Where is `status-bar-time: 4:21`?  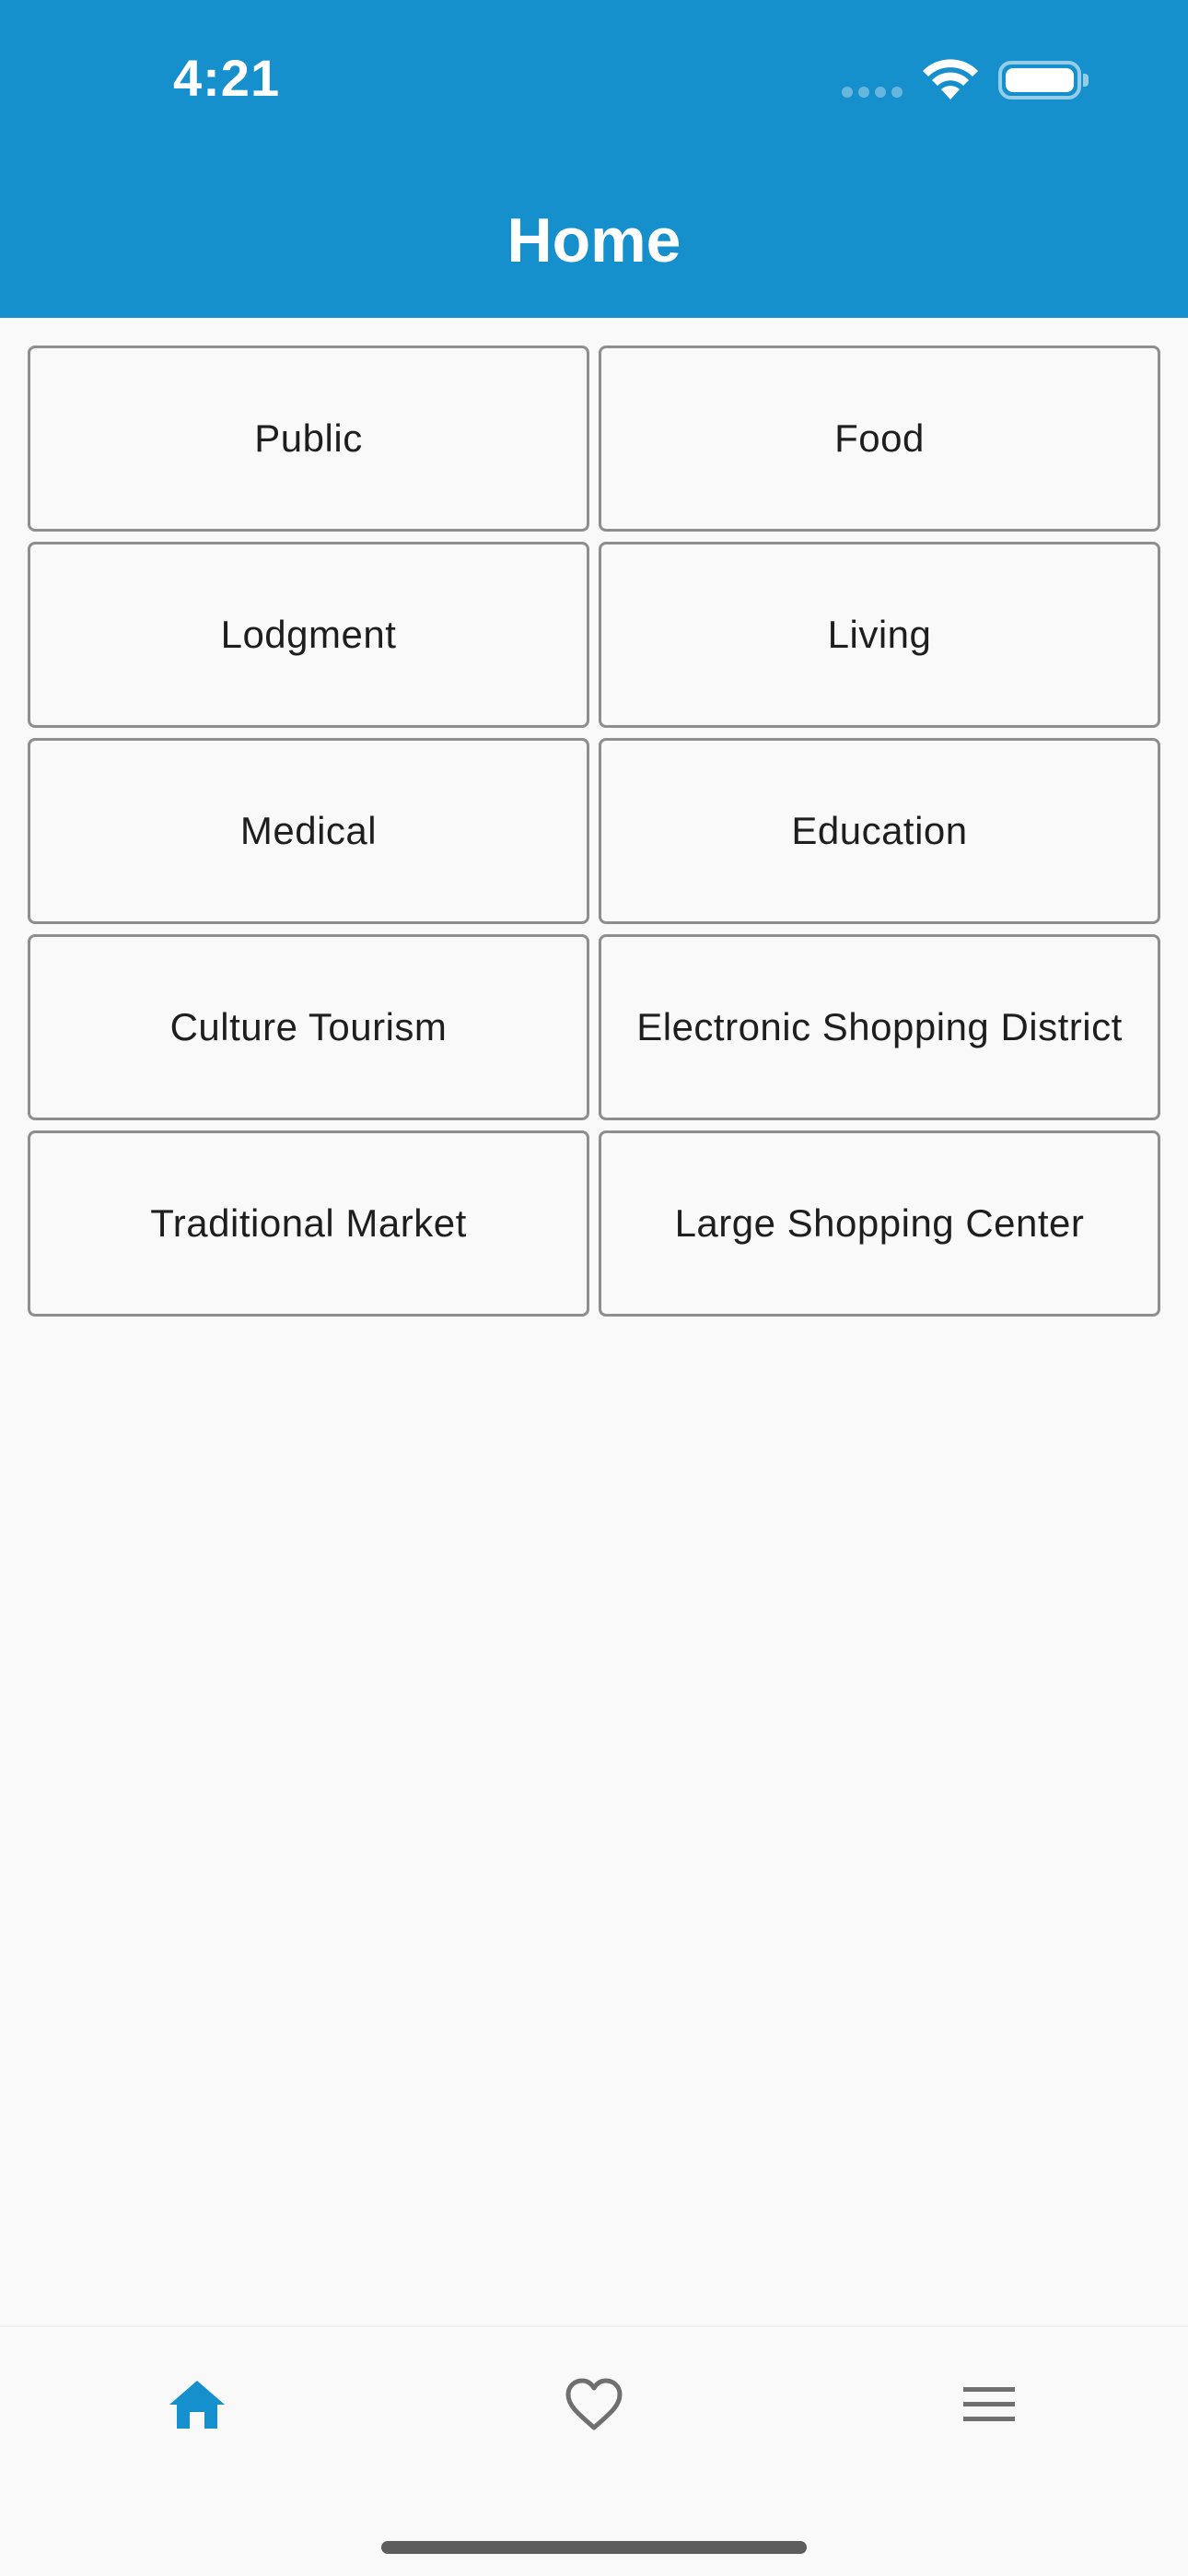
status-bar-time: 4:21 is located at coordinates (227, 78).